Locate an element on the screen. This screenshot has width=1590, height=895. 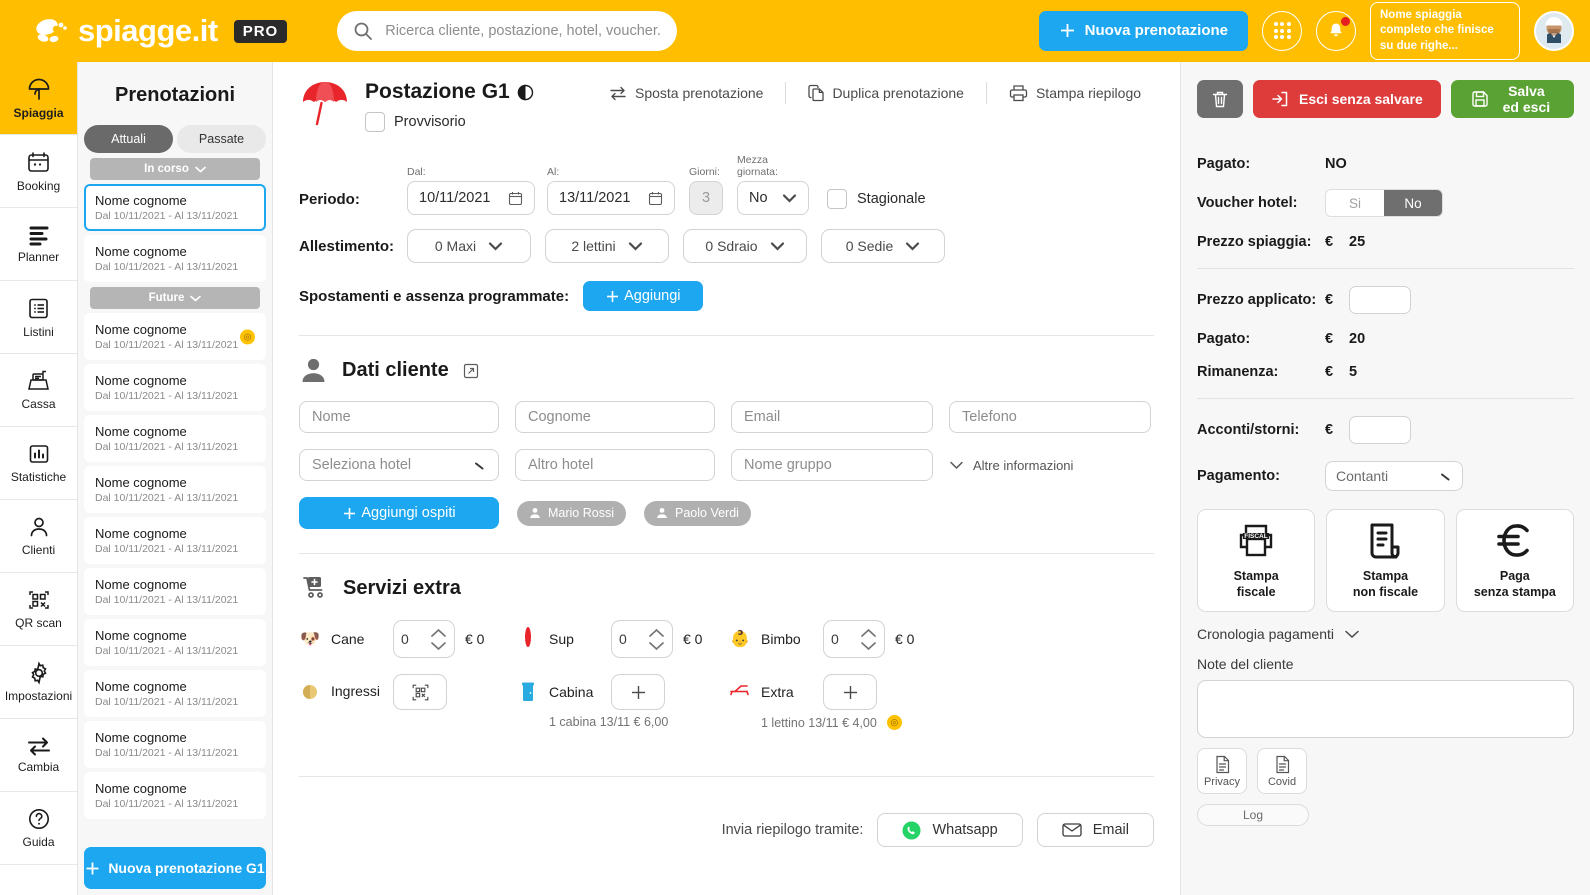
pay-without-print-button: Paga senza stampa is located at coordinates (1514, 560).